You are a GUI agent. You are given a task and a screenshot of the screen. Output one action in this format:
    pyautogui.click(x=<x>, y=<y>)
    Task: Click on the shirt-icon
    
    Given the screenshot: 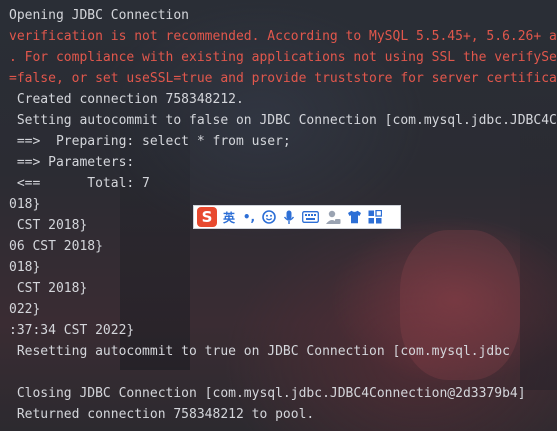 What is the action you would take?
    pyautogui.click(x=354, y=217)
    